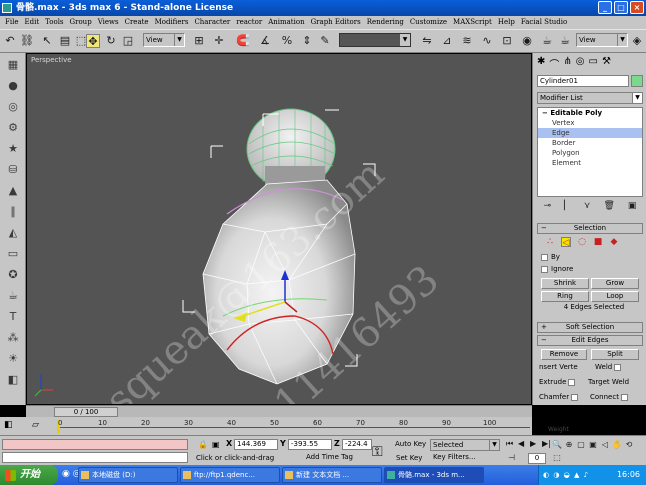 The width and height of the screenshot is (646, 485). I want to click on modifier-list-dropdown: Modifier List ▼, so click(590, 98).